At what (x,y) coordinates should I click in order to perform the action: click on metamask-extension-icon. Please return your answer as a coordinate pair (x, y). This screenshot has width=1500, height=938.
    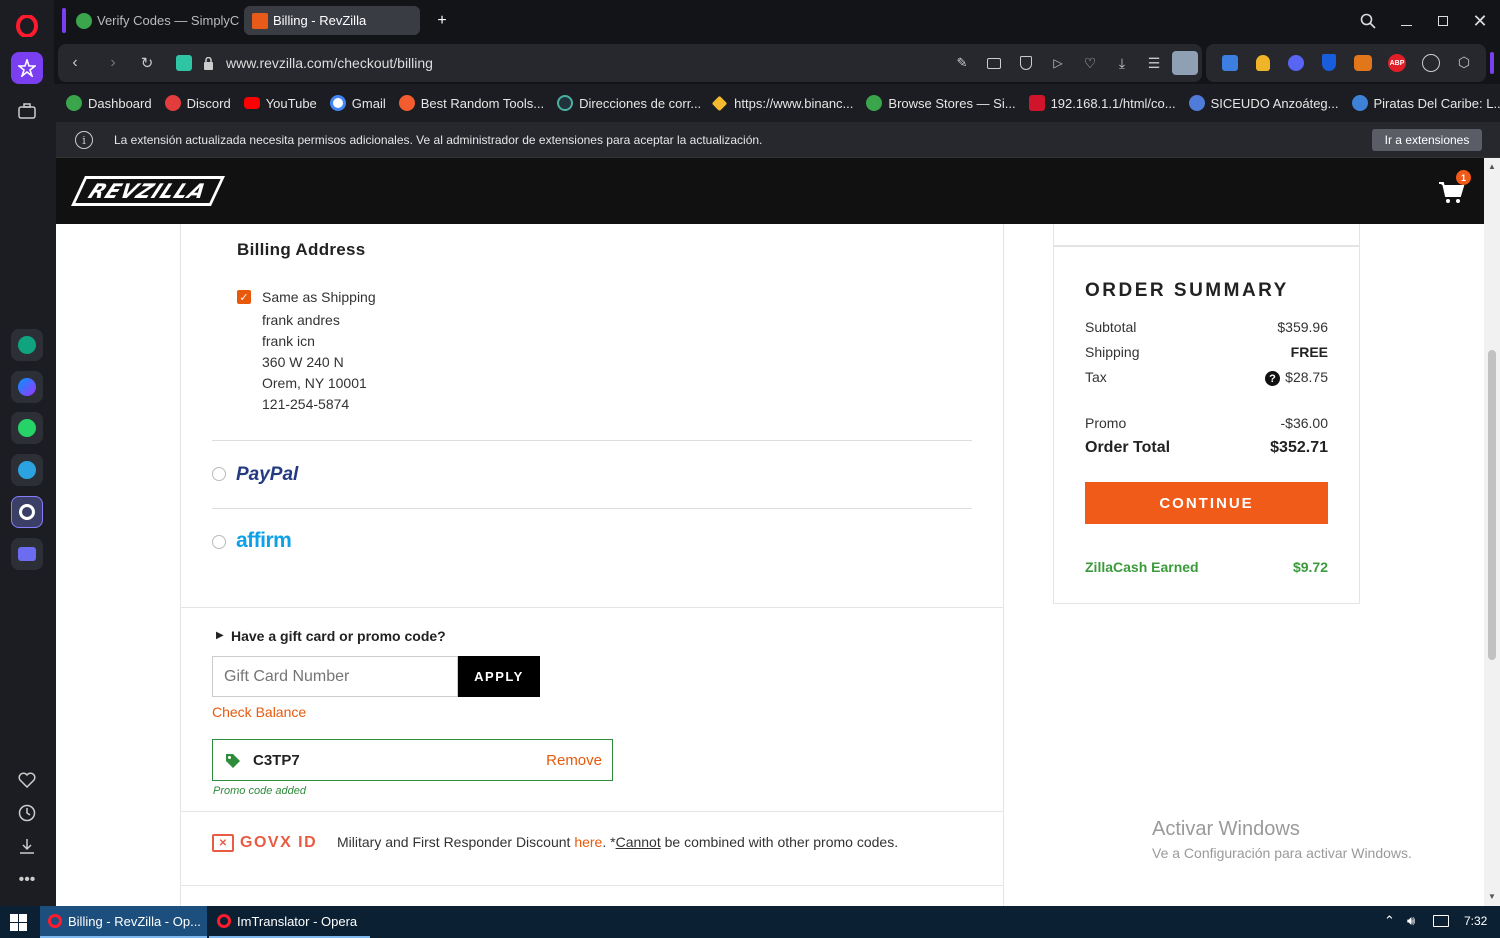
    Looking at the image, I should click on (1363, 63).